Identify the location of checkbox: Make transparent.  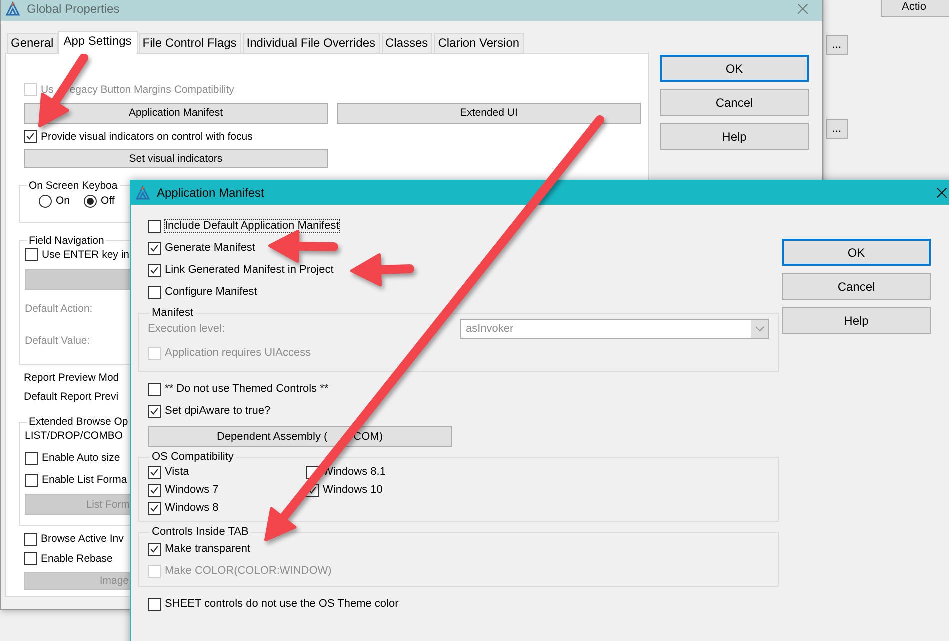
(199, 549).